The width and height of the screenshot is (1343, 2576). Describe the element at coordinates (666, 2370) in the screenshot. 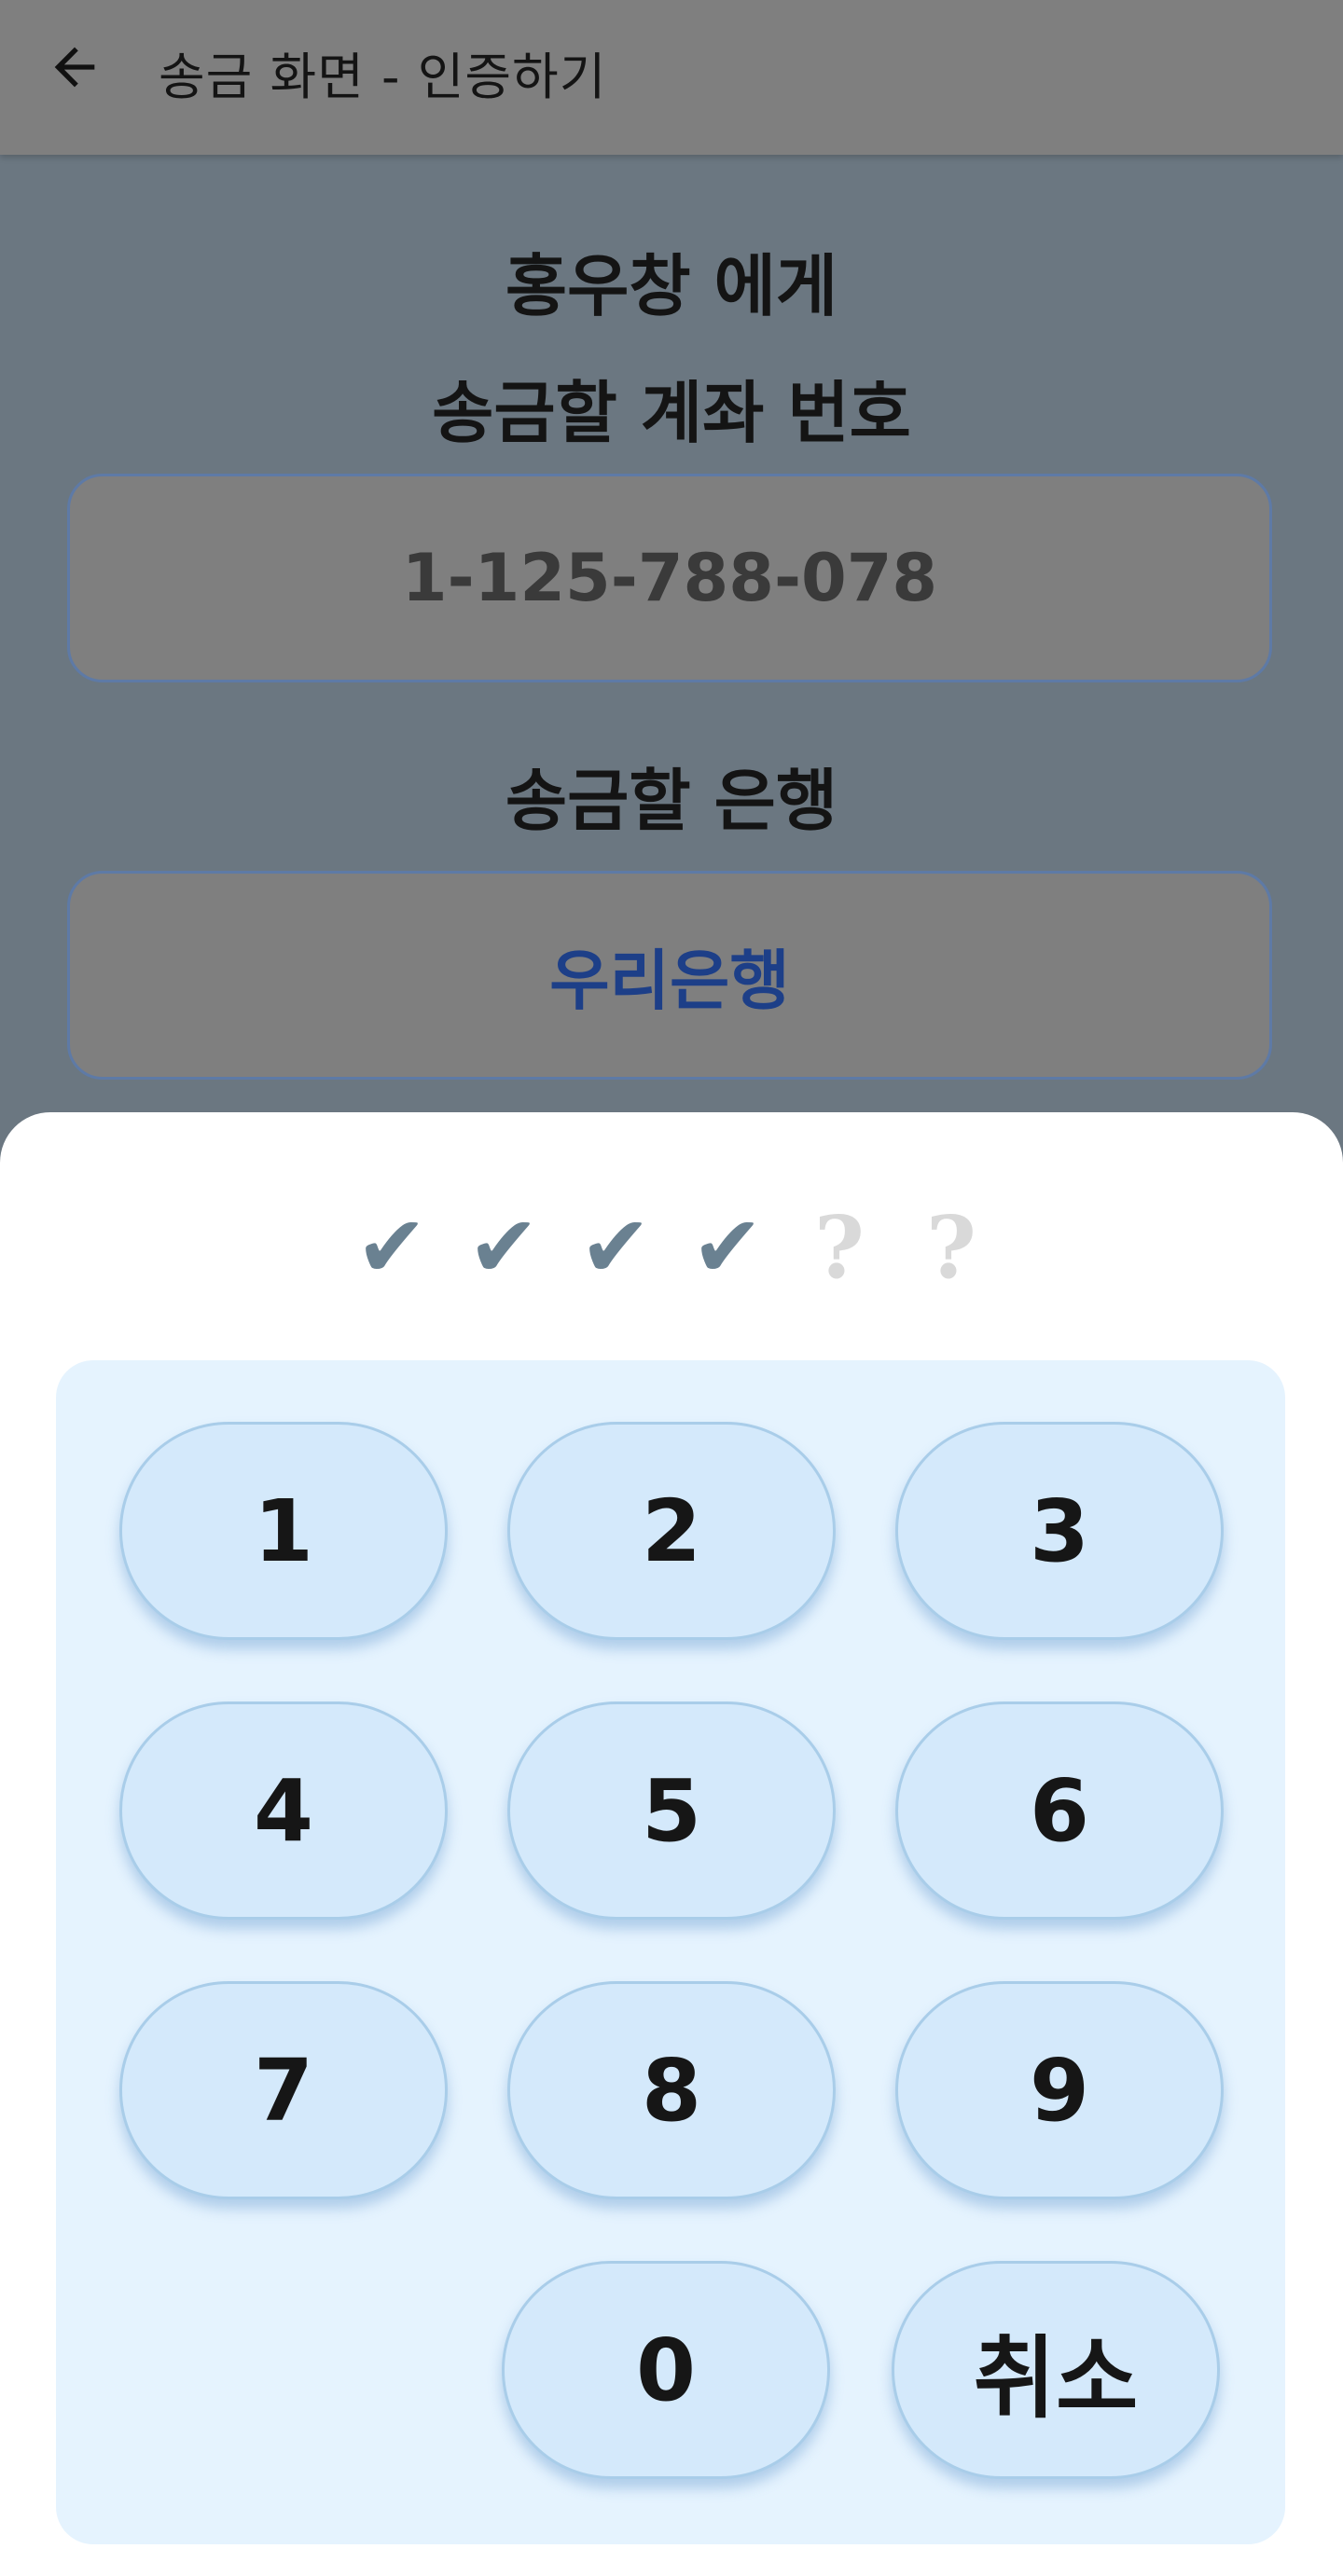

I see `key-0-button: 0` at that location.